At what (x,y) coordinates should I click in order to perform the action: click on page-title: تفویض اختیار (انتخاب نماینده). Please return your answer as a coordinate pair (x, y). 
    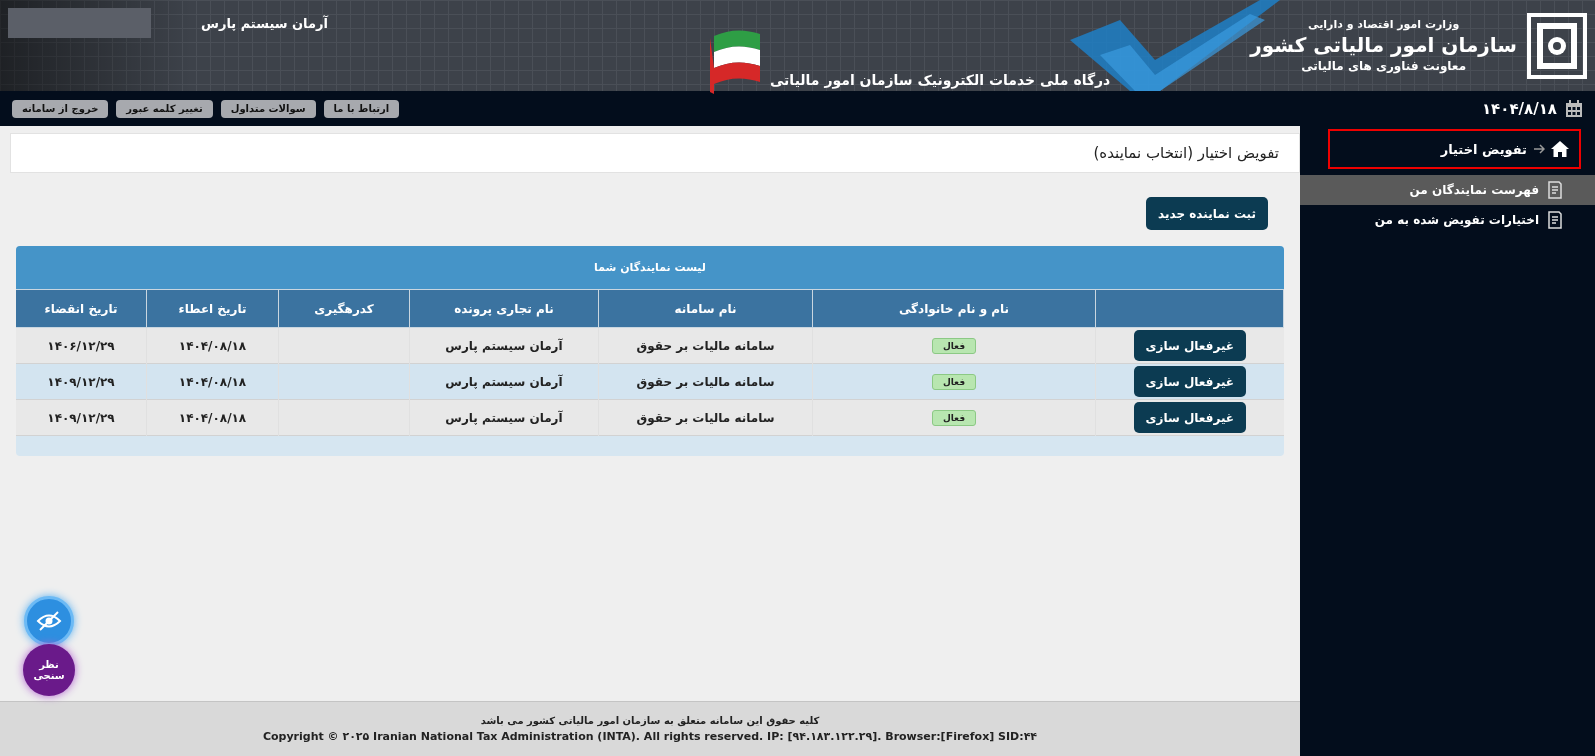
    Looking at the image, I should click on (1186, 153).